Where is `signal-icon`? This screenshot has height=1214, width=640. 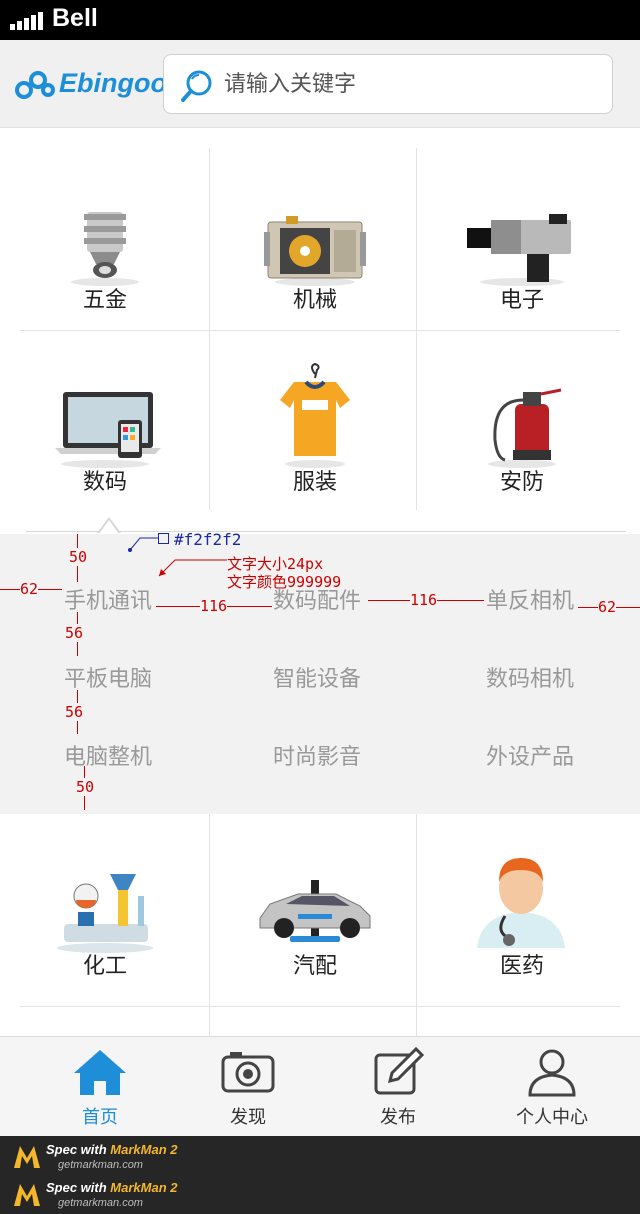
signal-icon is located at coordinates (28, 20).